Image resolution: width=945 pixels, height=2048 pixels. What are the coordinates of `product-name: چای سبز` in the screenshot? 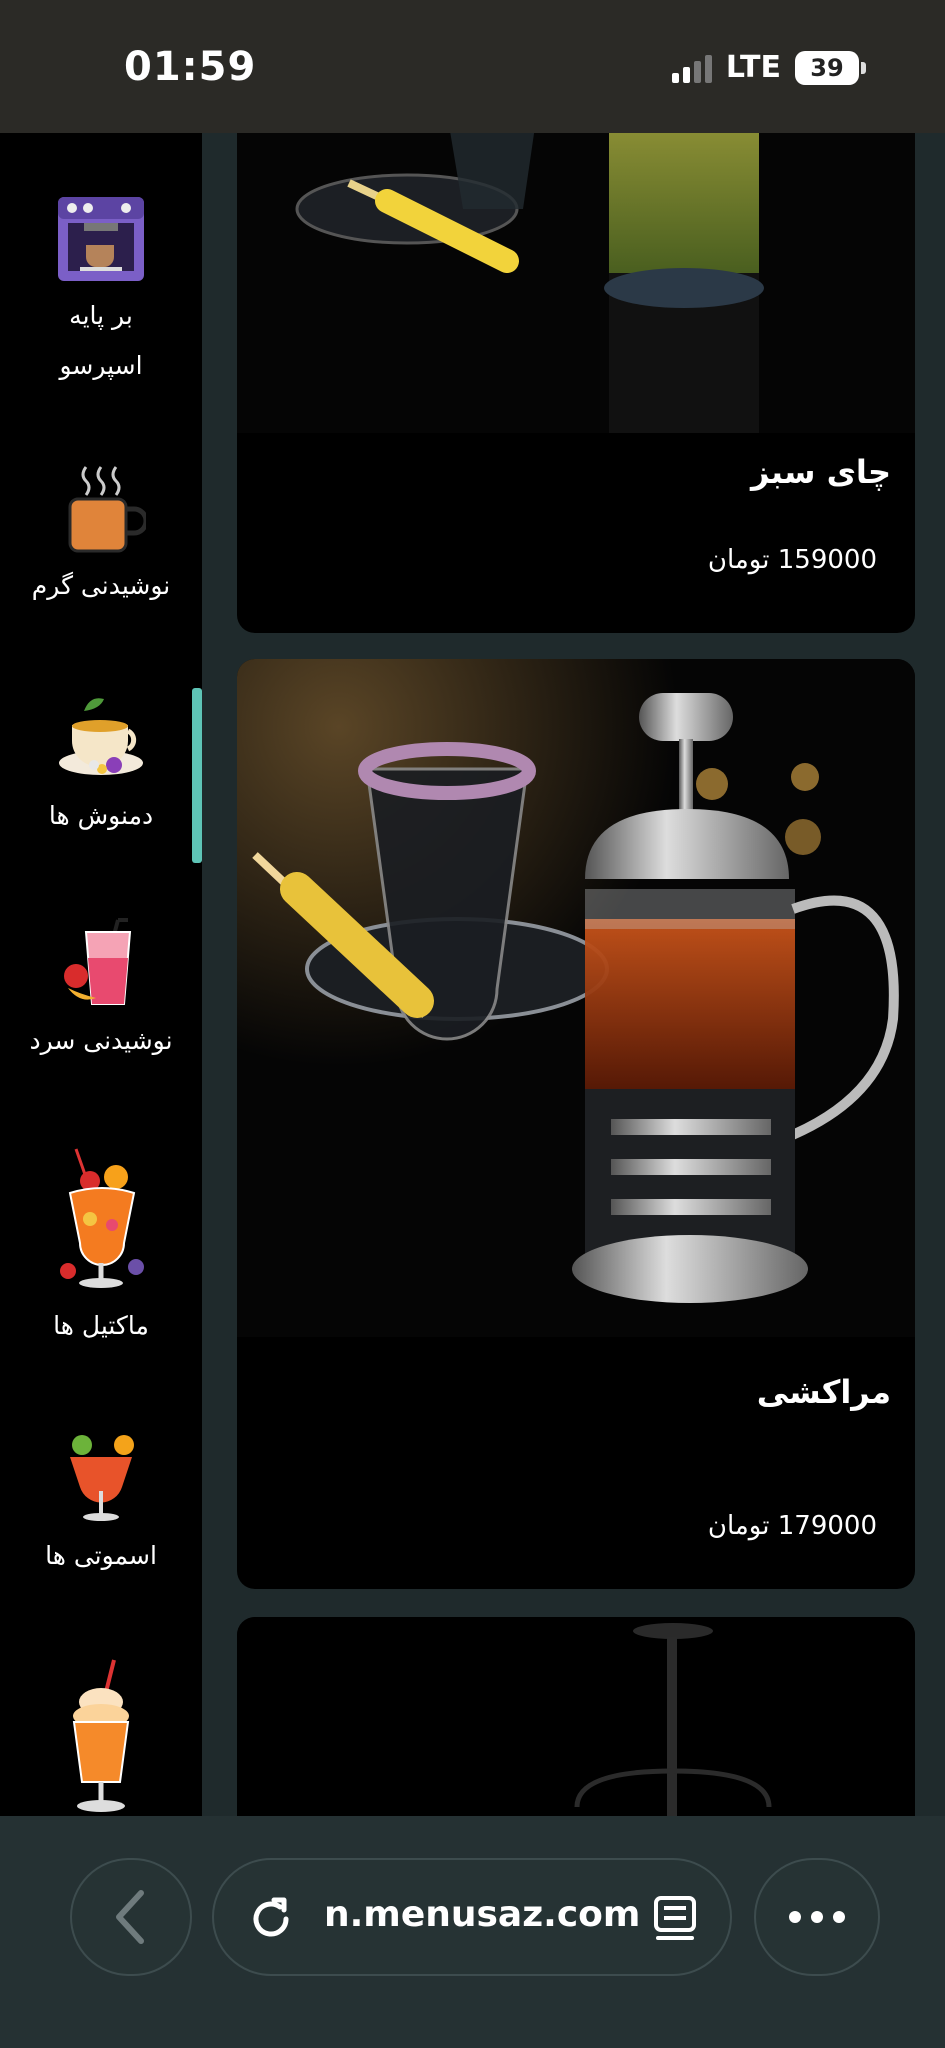 It's located at (821, 472).